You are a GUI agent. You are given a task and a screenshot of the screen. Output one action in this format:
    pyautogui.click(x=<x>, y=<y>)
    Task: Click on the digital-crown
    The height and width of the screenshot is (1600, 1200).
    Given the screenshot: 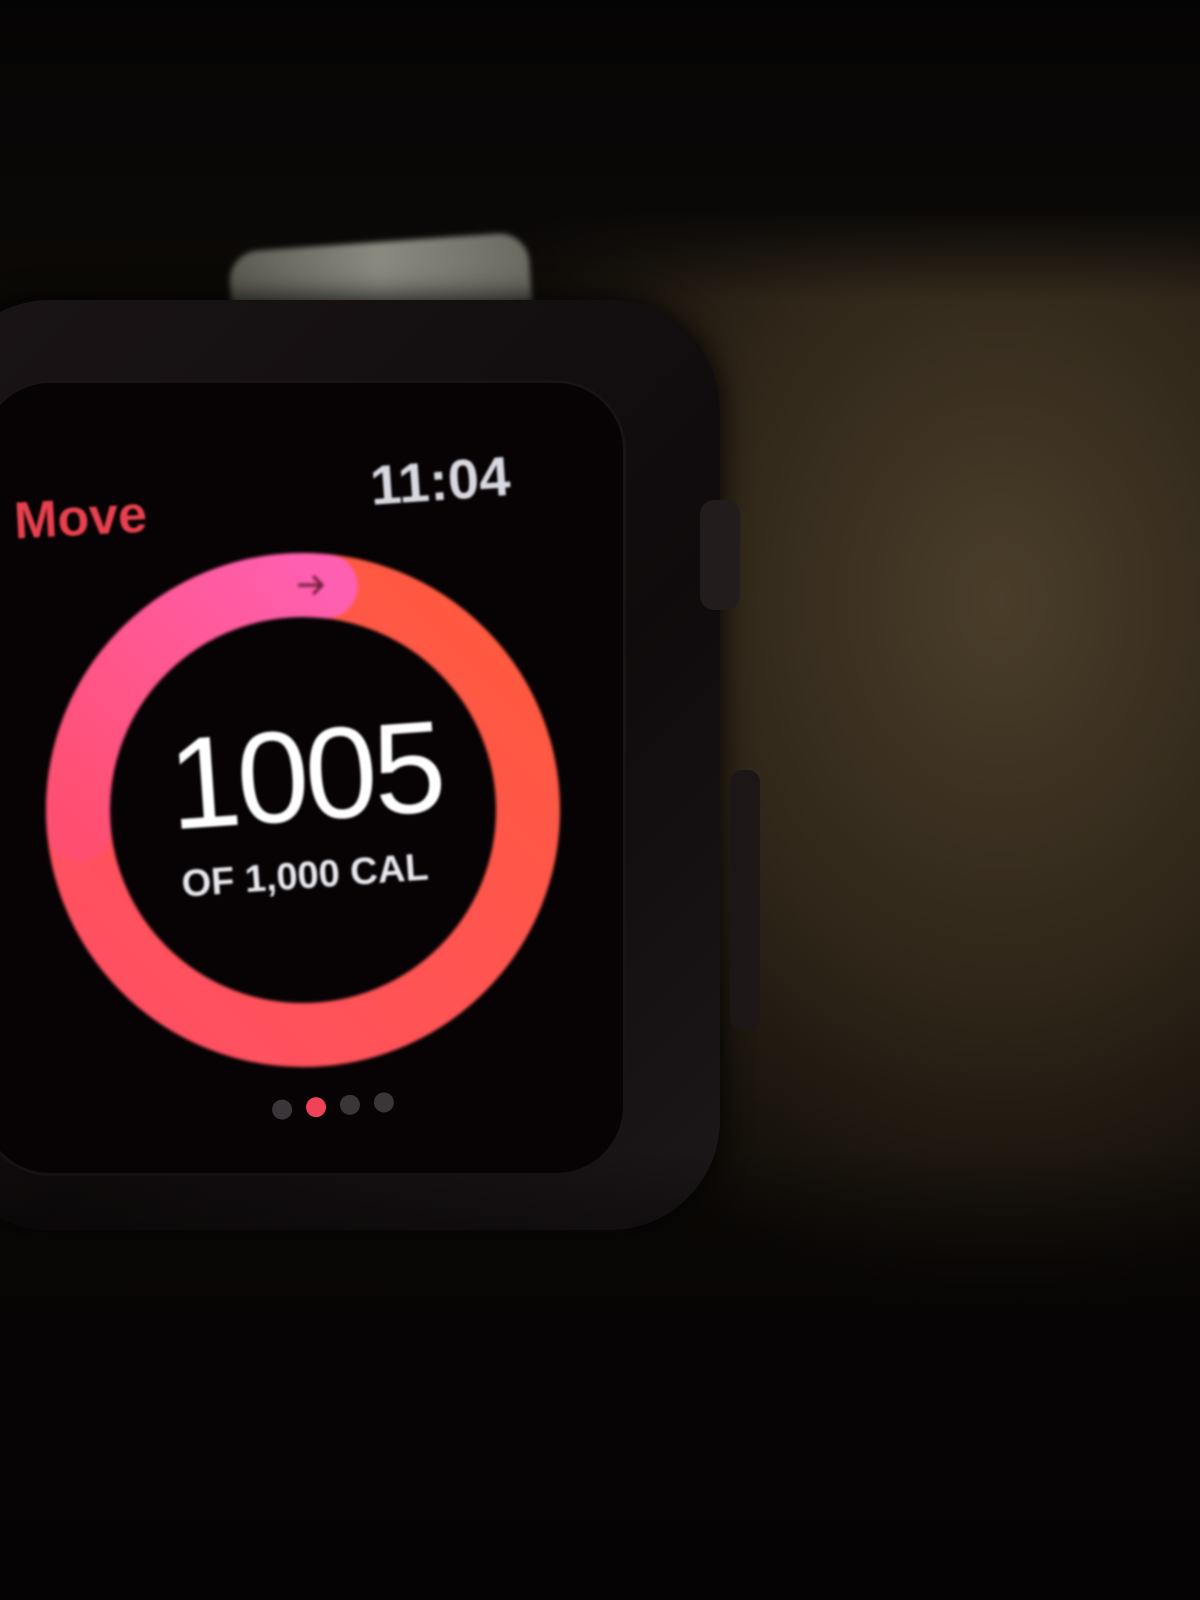 What is the action you would take?
    pyautogui.click(x=720, y=555)
    